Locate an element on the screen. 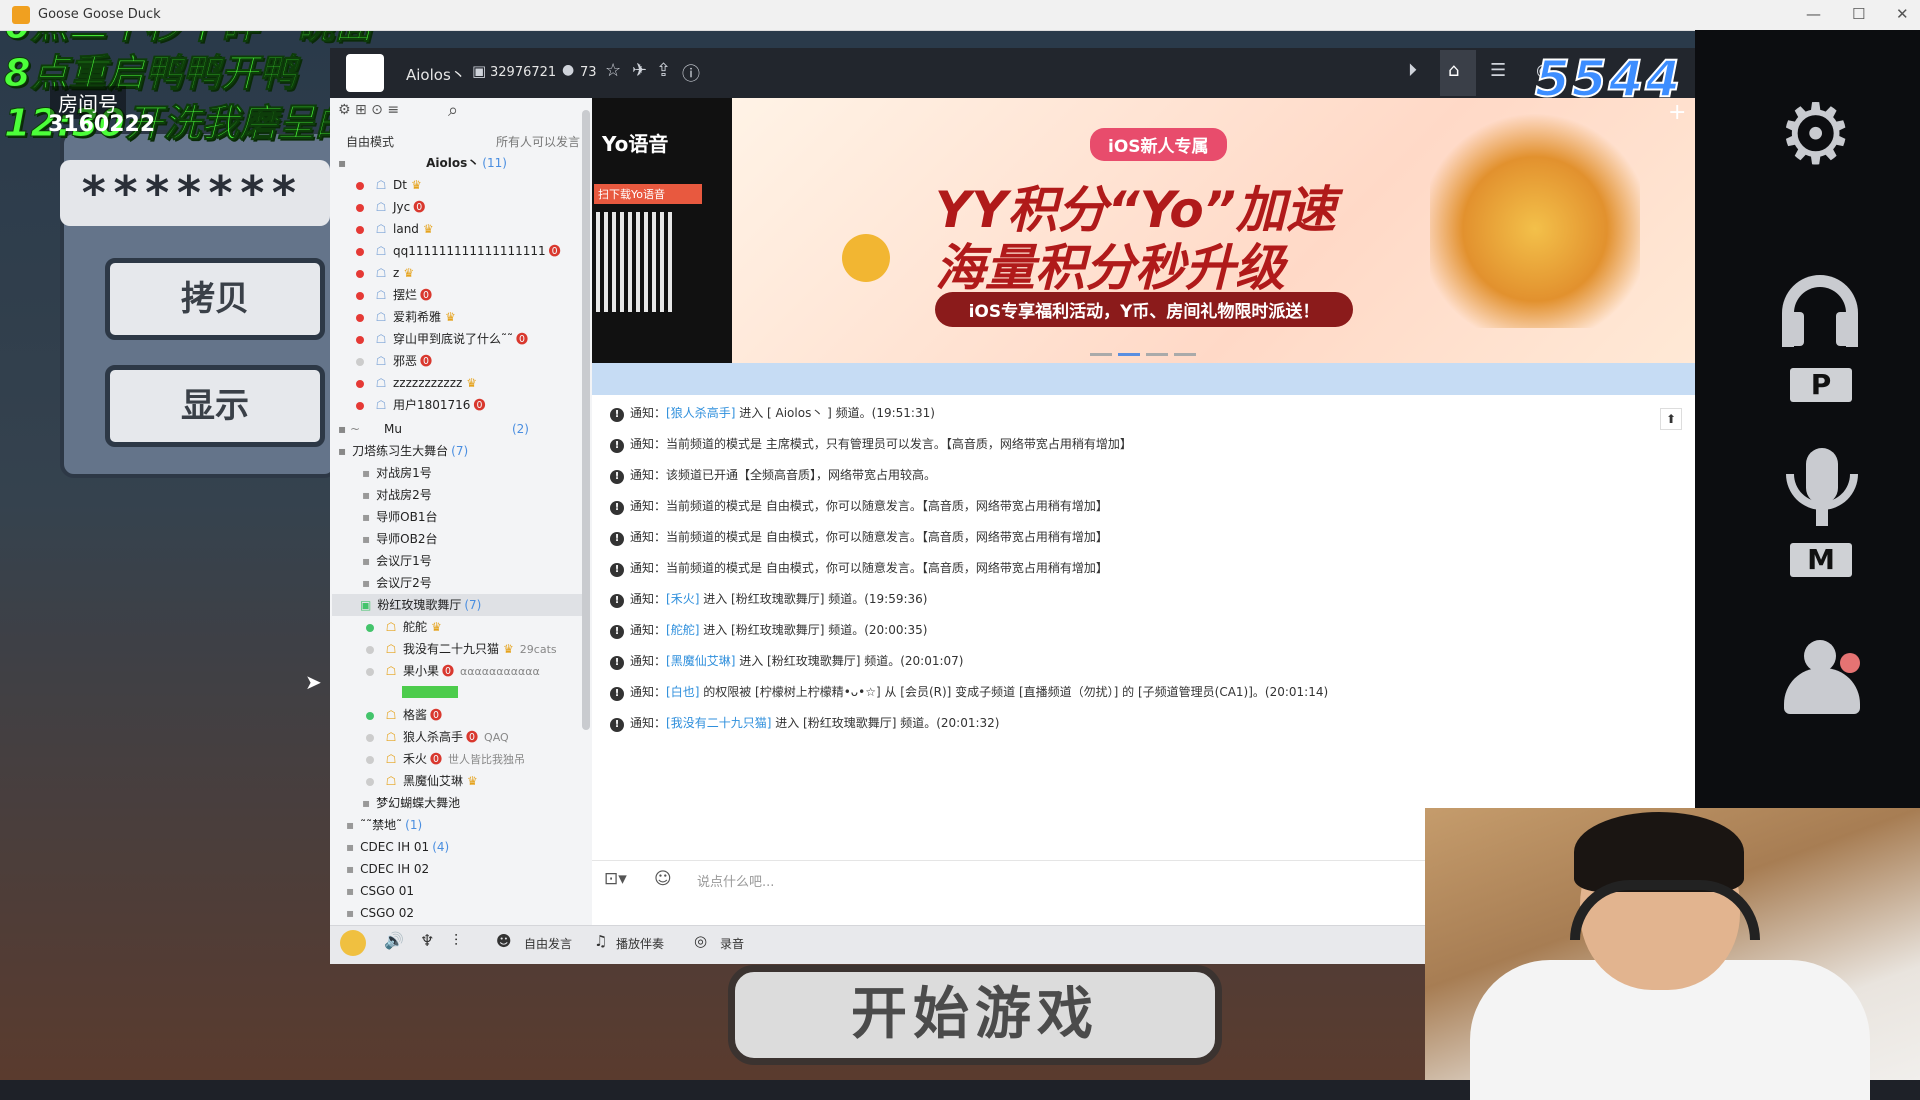 Image resolution: width=1920 pixels, height=1100 pixels. channel-item: ▪ CSGO 02 is located at coordinates (380, 913).